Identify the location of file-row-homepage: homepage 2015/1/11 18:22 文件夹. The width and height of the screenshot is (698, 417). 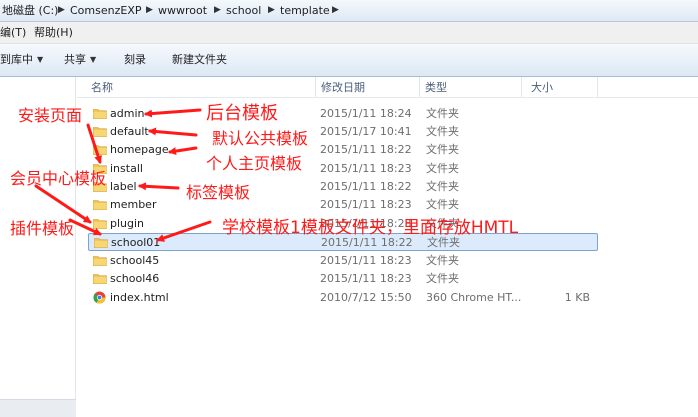
(343, 150).